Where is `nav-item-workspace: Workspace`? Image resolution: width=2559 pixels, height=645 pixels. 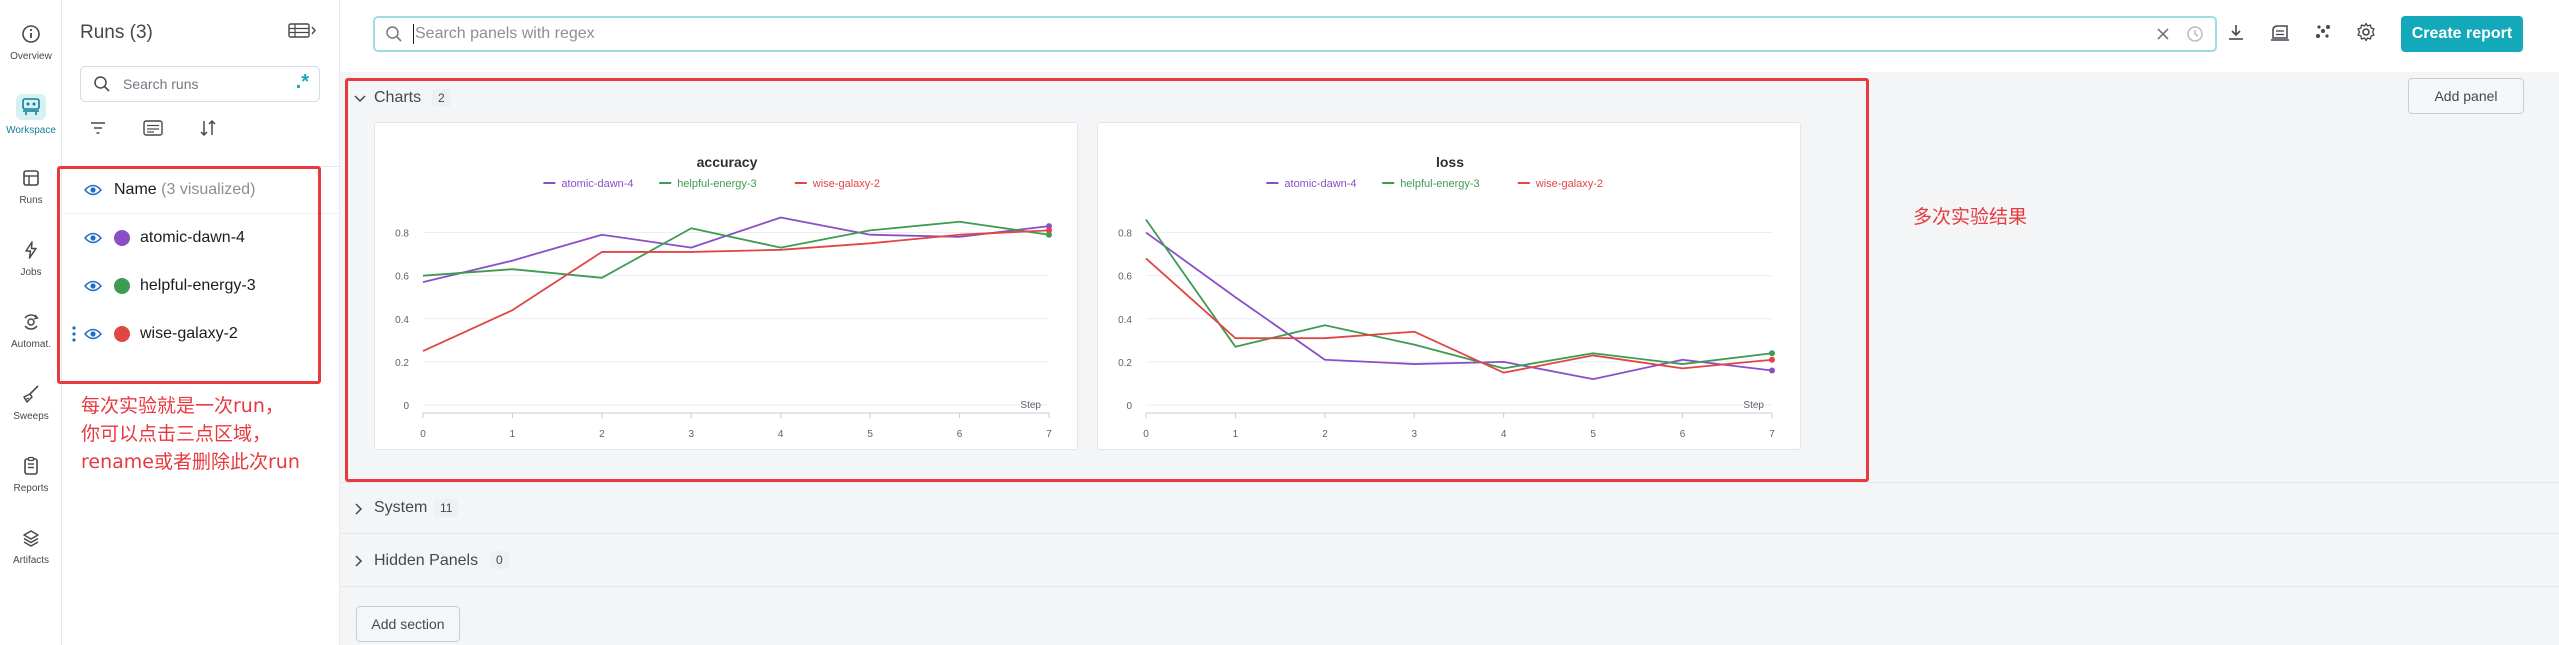
nav-item-workspace: Workspace is located at coordinates (31, 117).